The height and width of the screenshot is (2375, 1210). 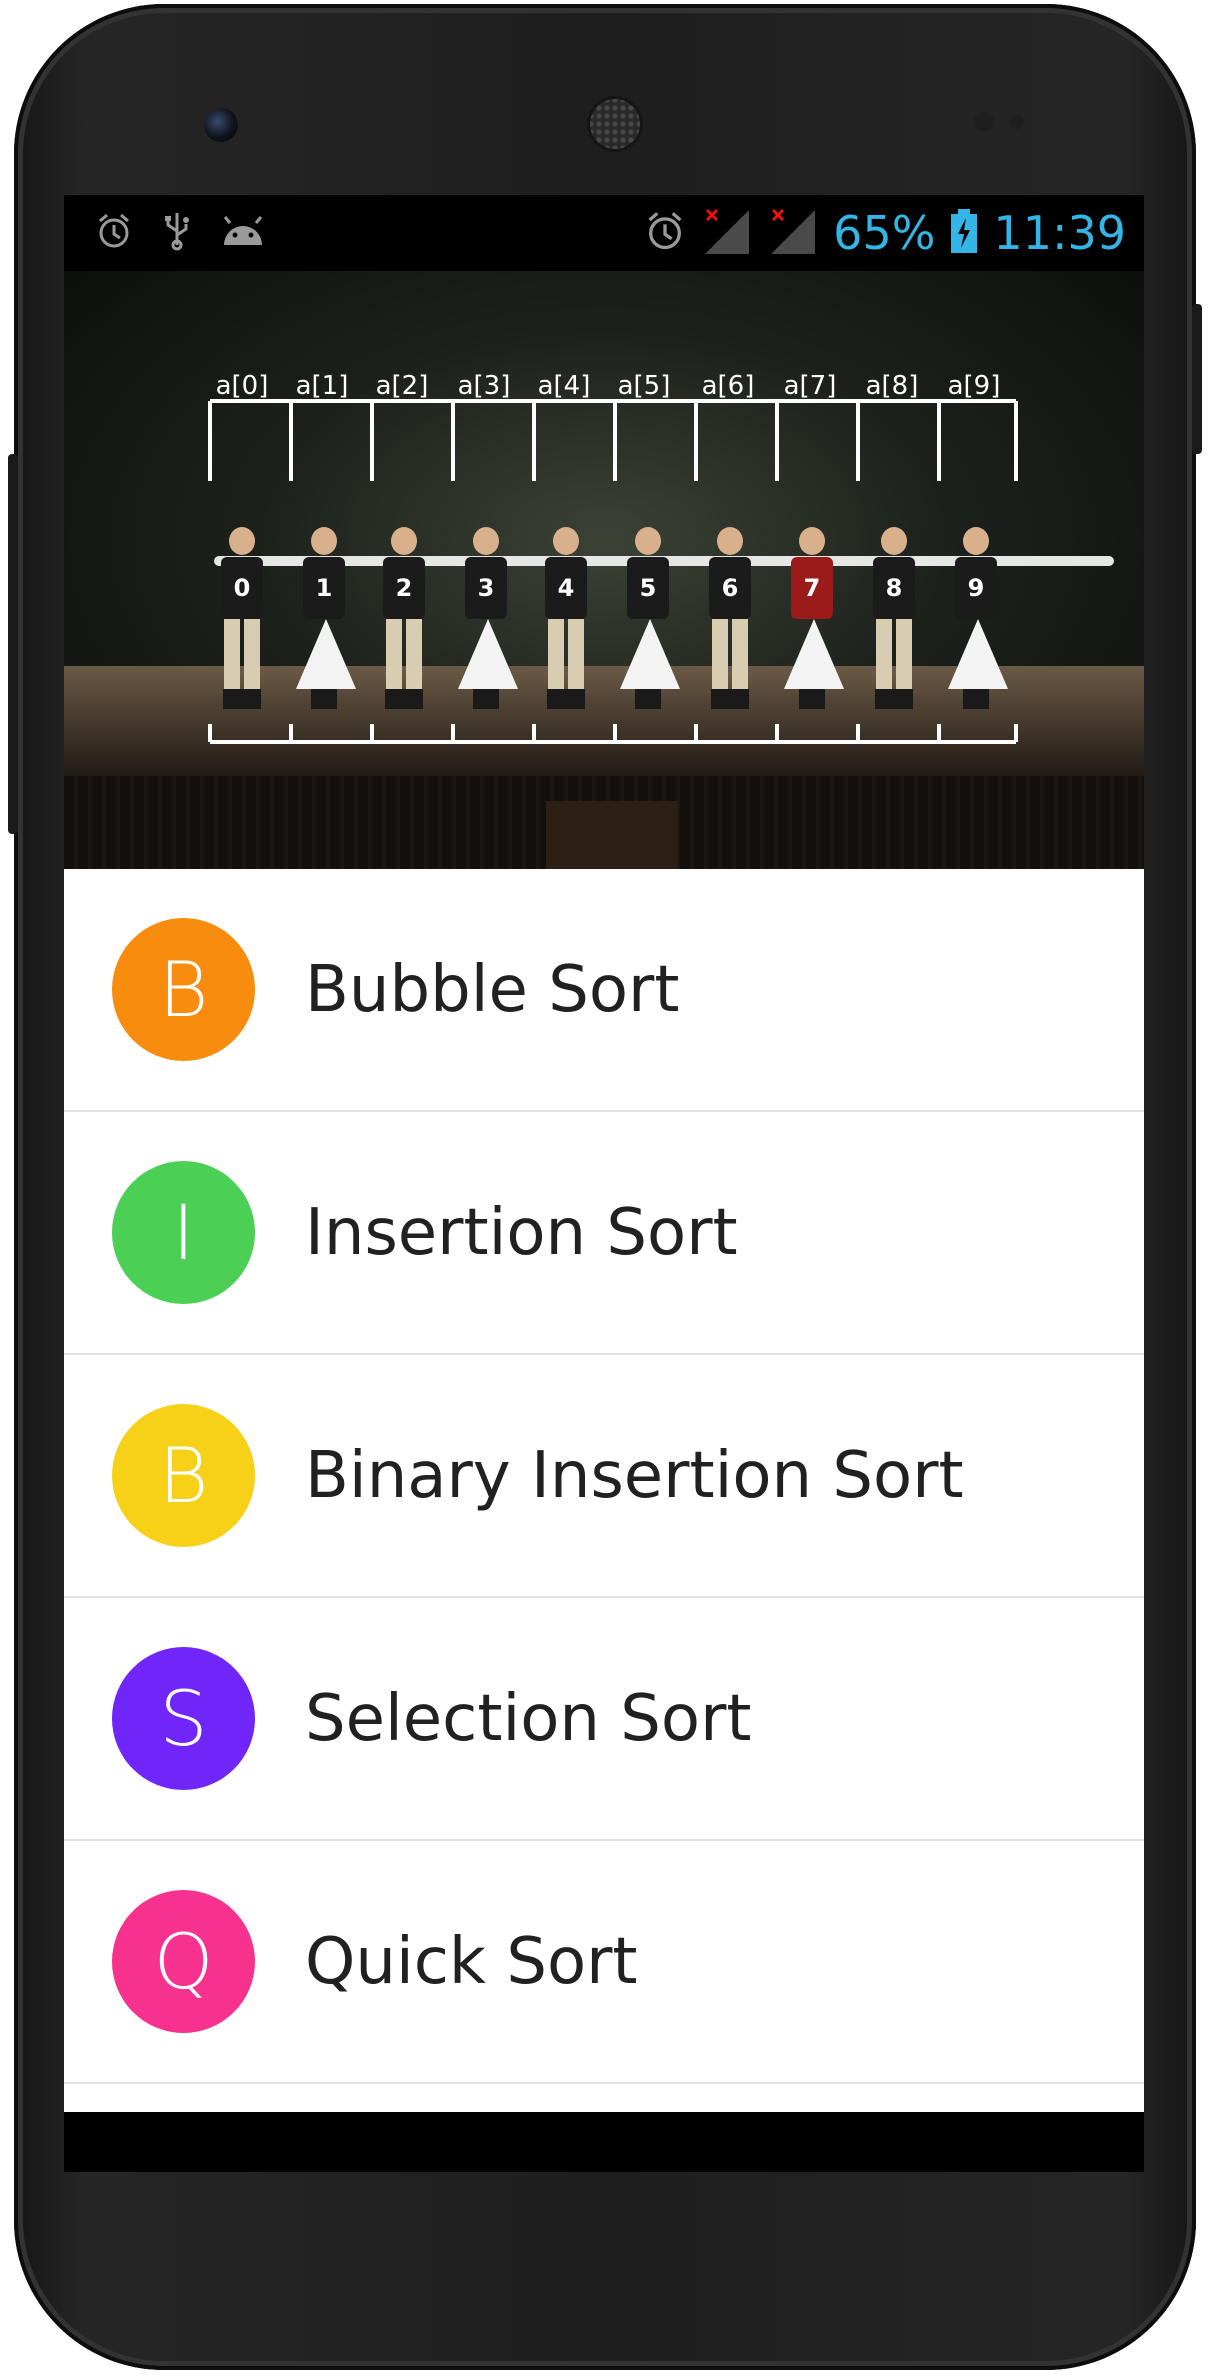 What do you see at coordinates (484, 386) in the screenshot?
I see `array-label: a[3]` at bounding box center [484, 386].